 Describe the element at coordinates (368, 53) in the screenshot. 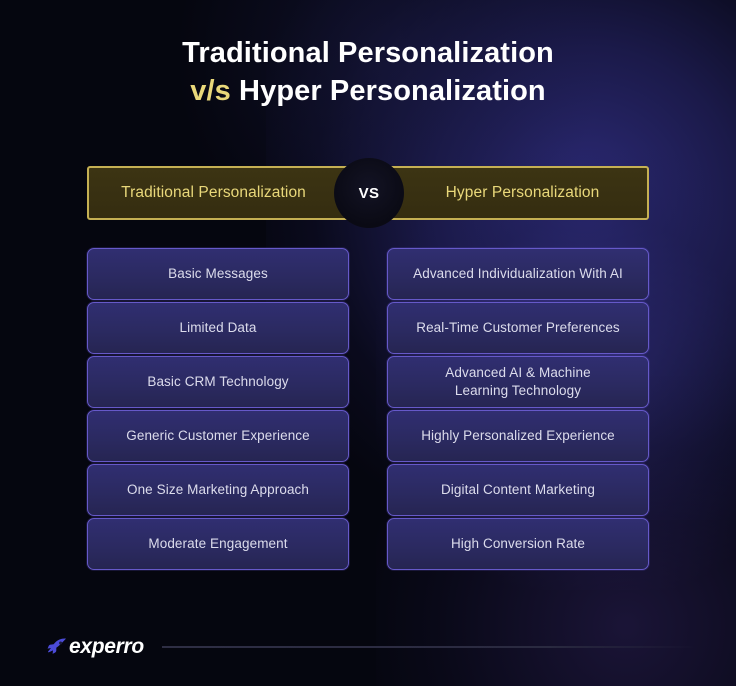

I see `title-line-1: Traditional Personalization` at that location.